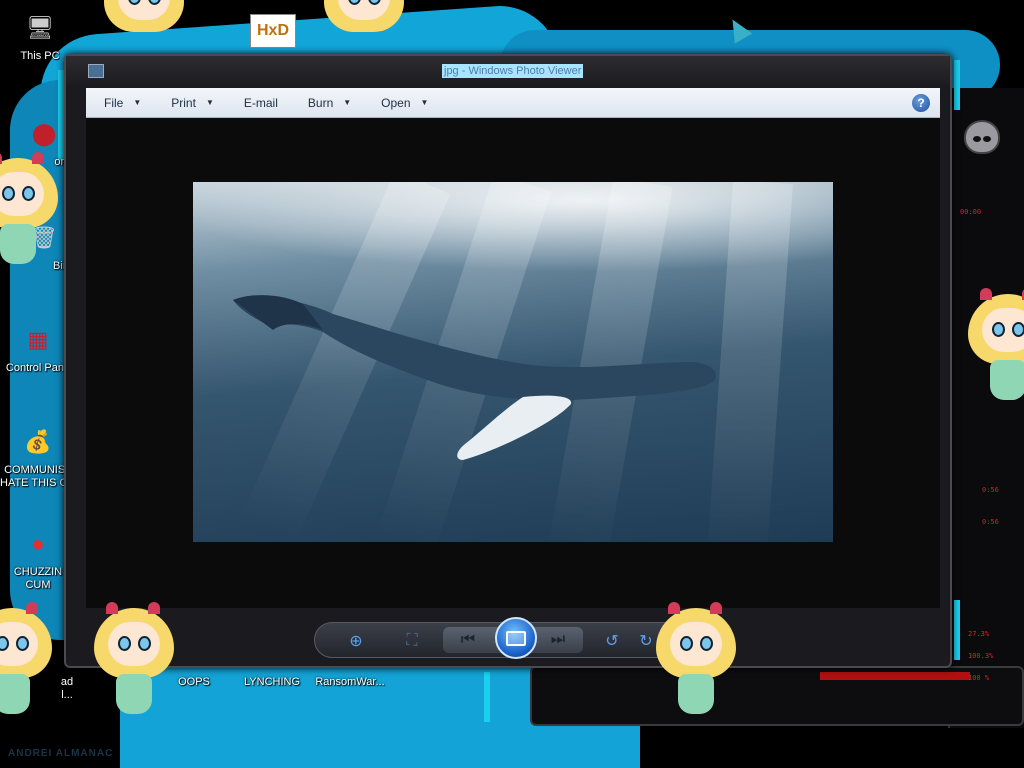 The height and width of the screenshot is (768, 1024). I want to click on hud-readout: 100.3%, so click(981, 656).